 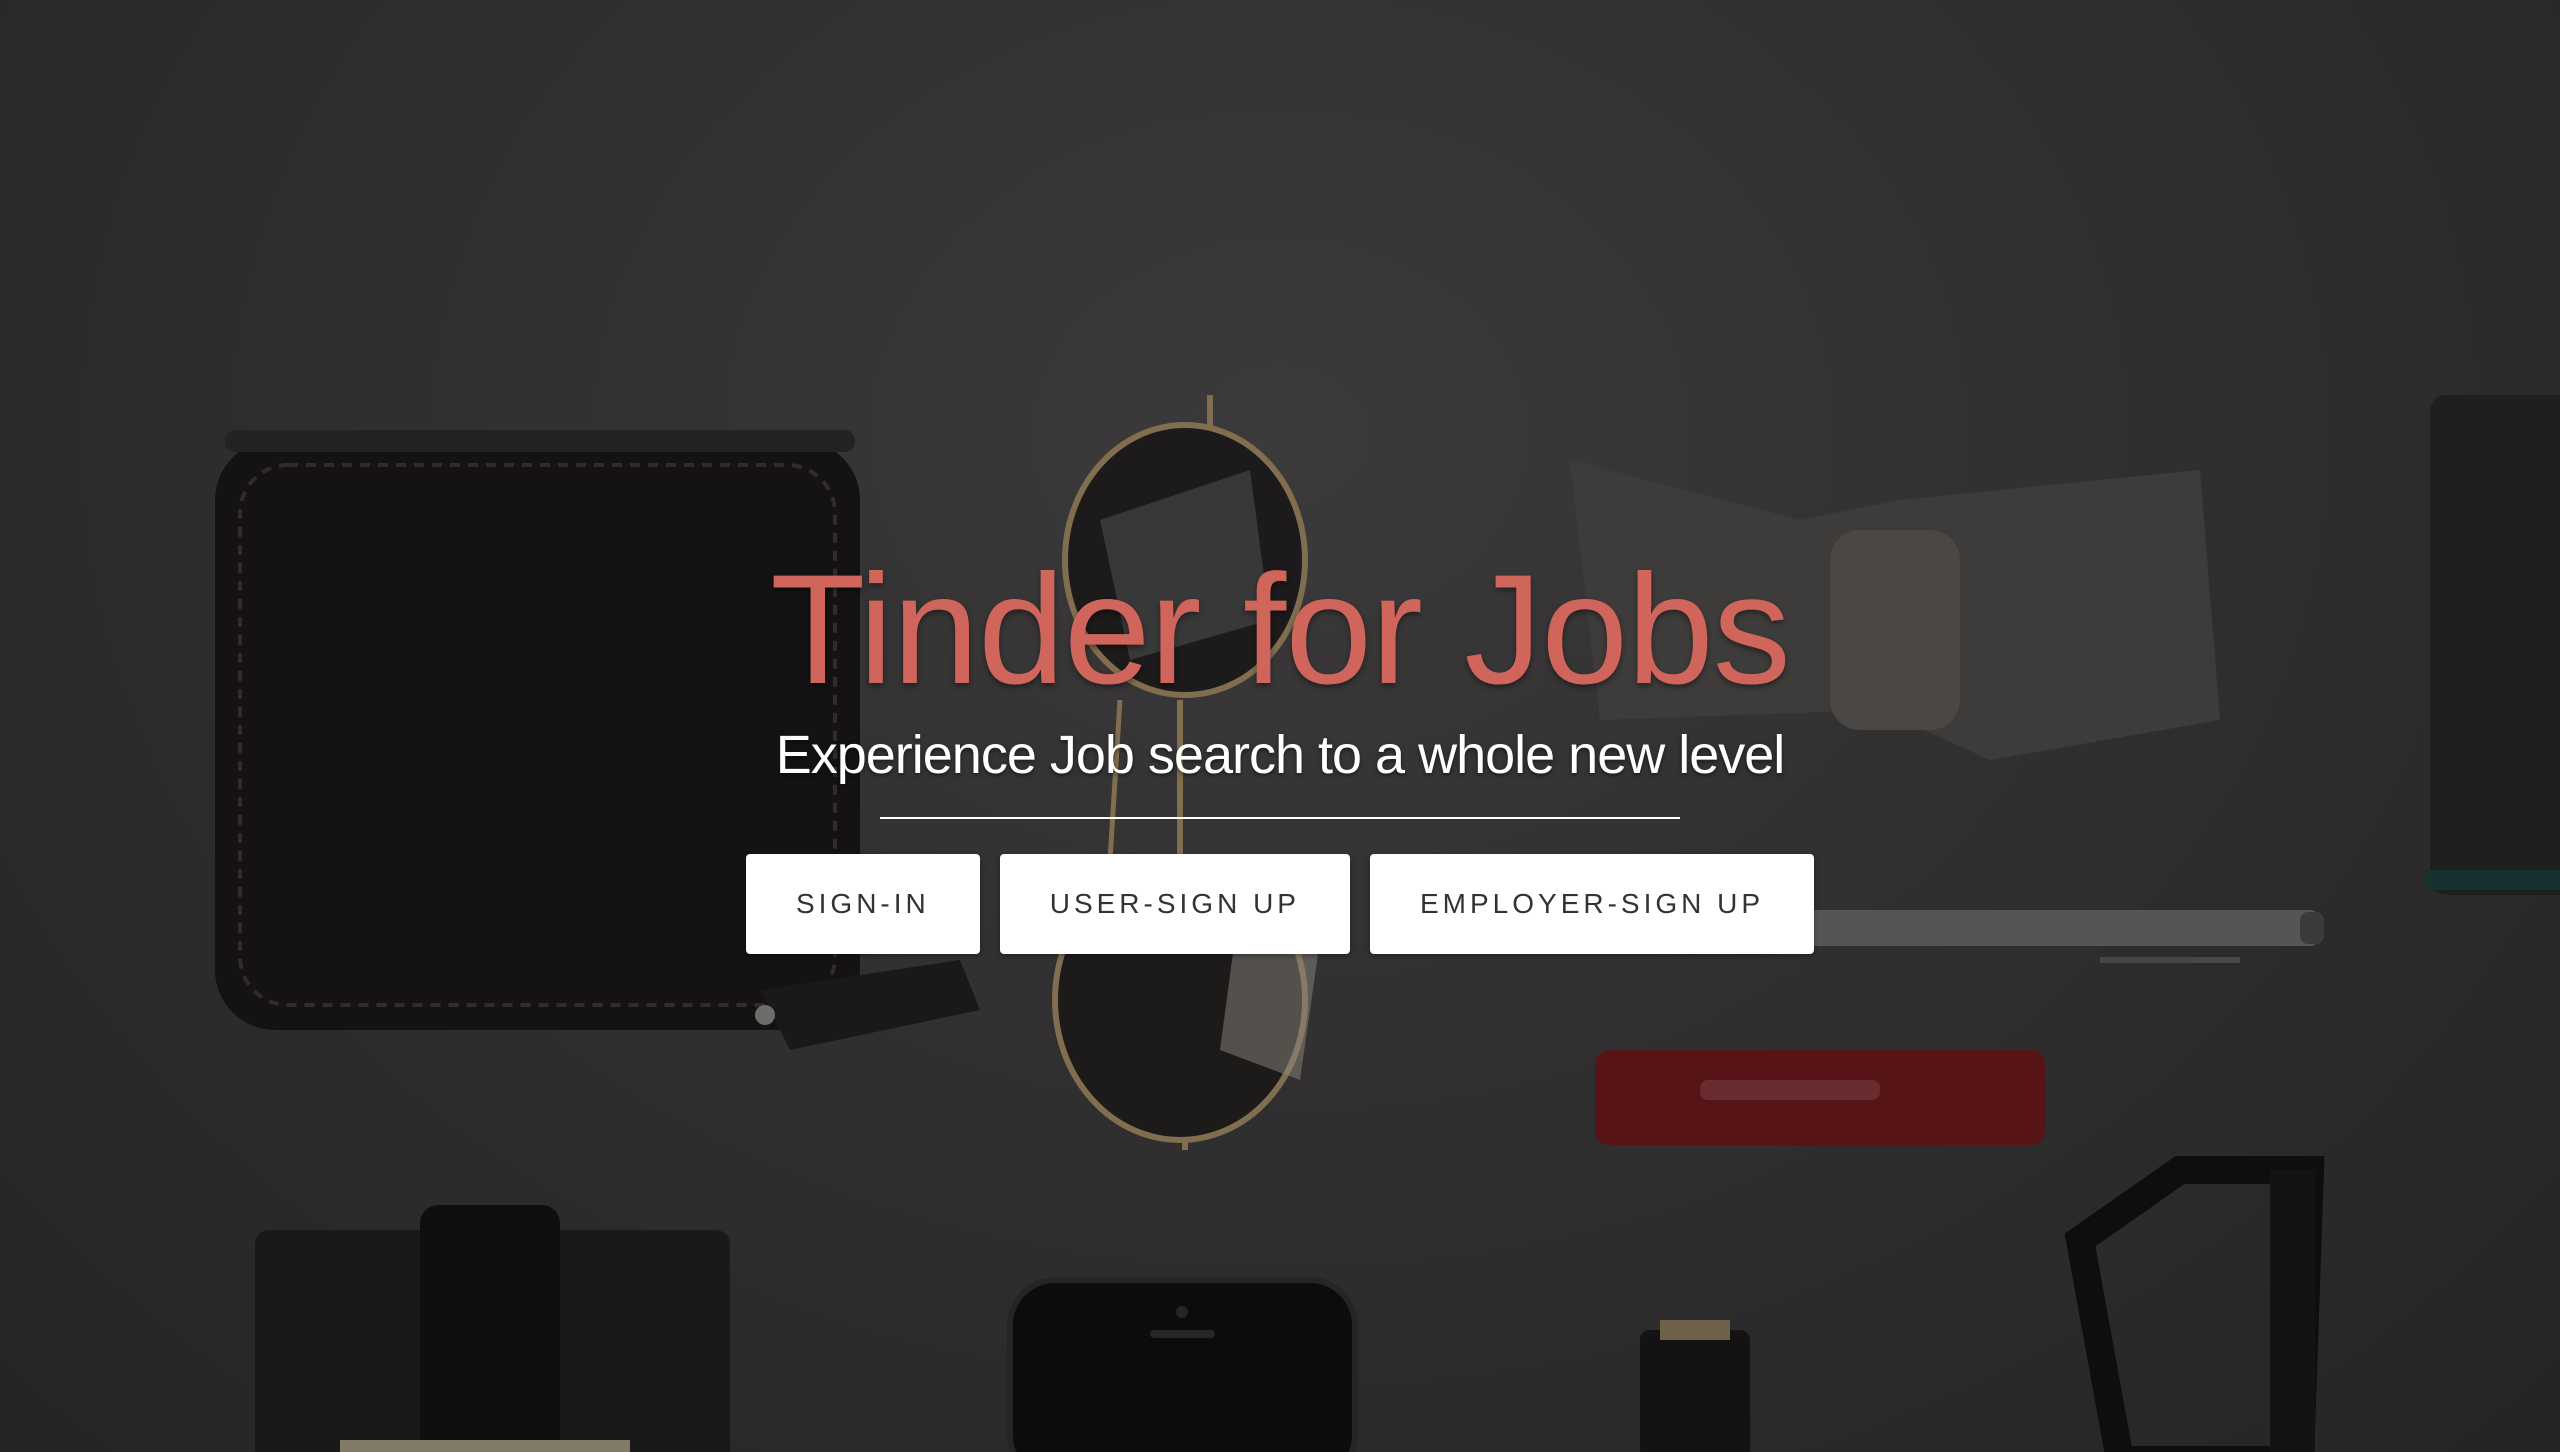 What do you see at coordinates (1280, 818) in the screenshot?
I see `divider` at bounding box center [1280, 818].